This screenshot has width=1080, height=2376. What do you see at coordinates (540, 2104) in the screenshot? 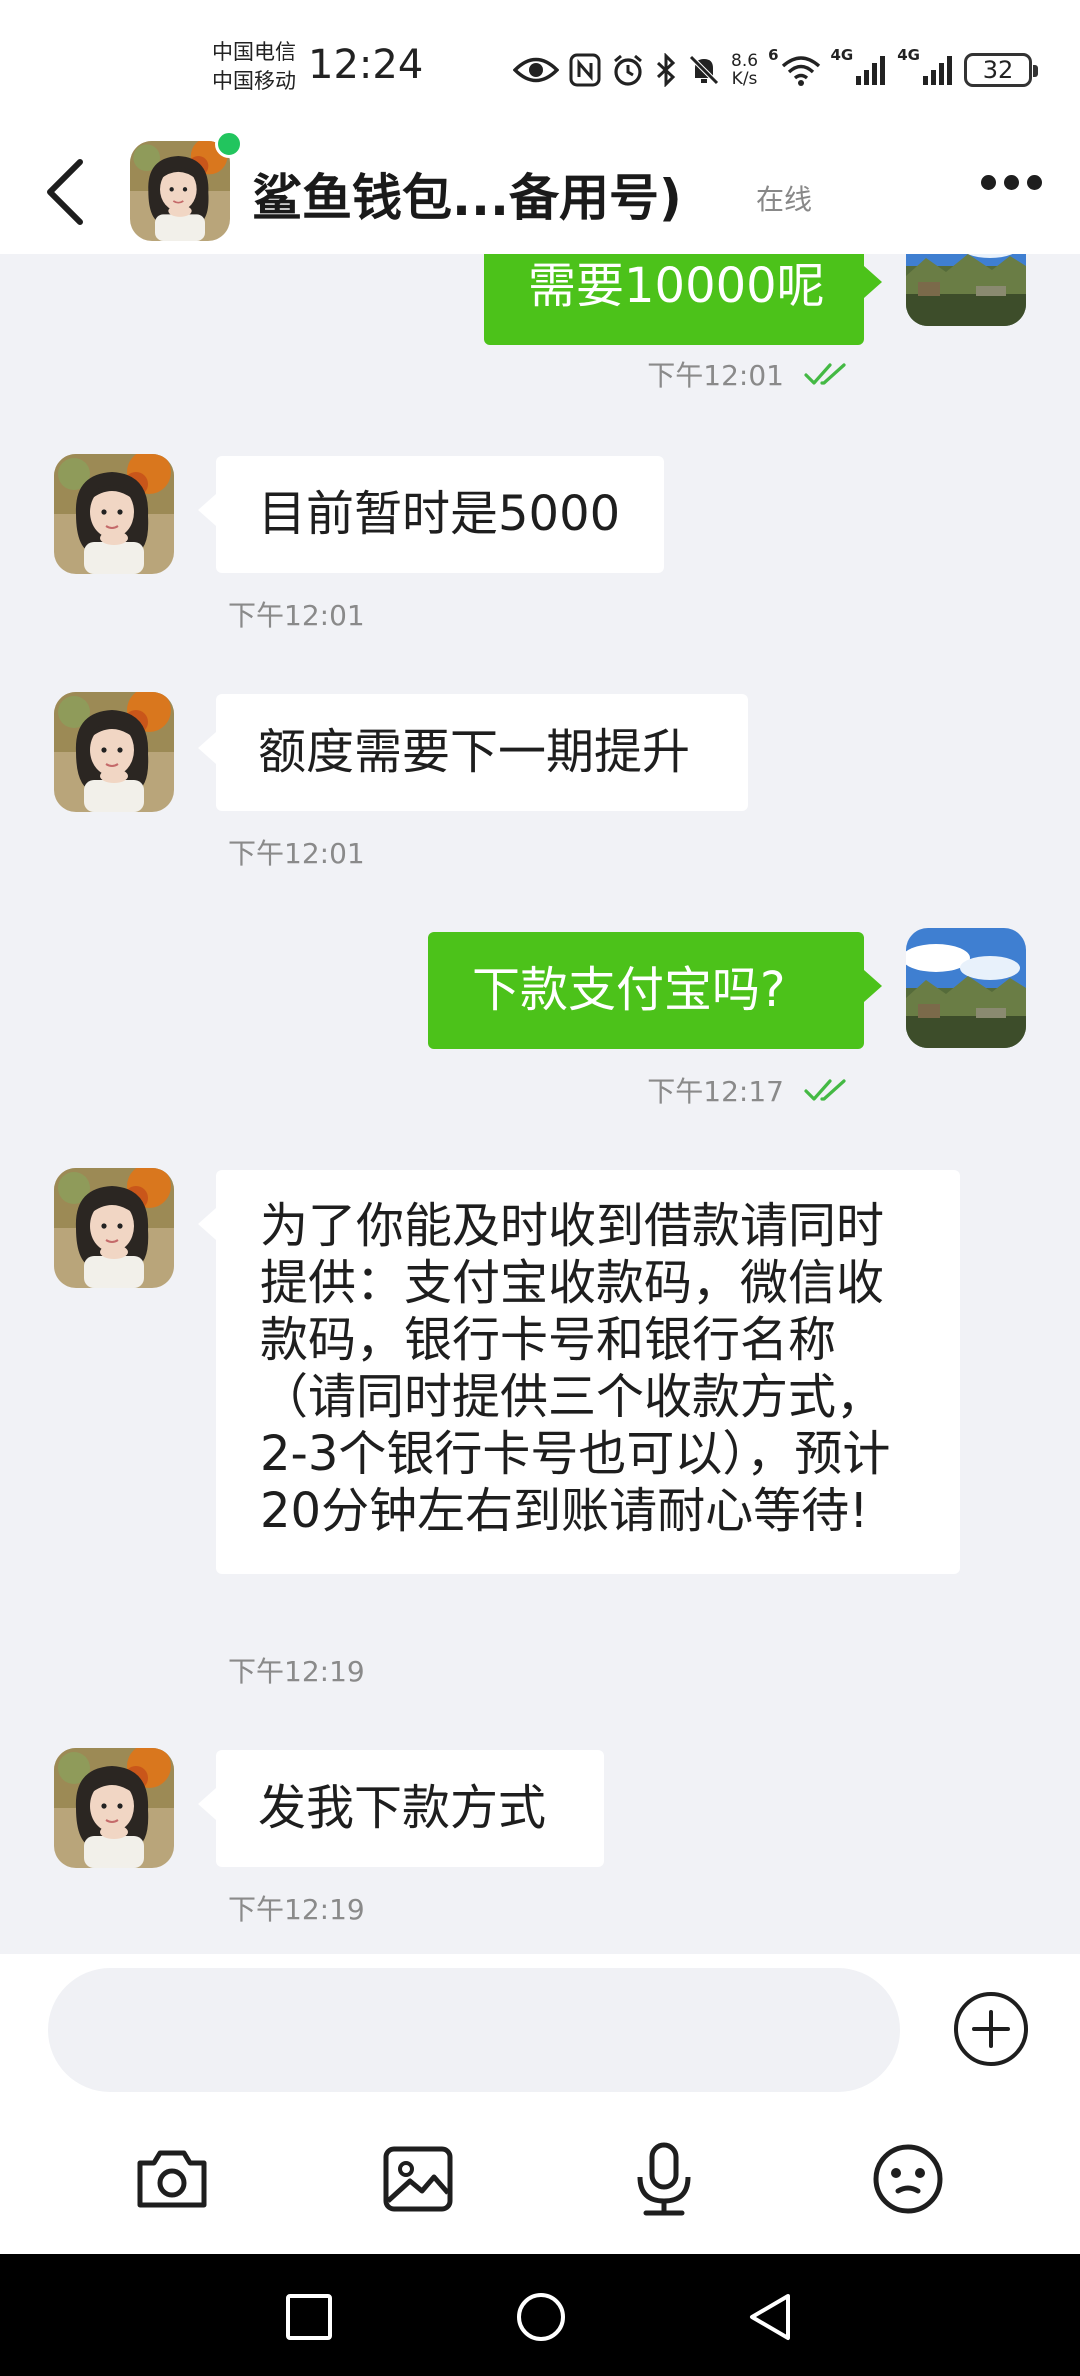
I see `composer` at bounding box center [540, 2104].